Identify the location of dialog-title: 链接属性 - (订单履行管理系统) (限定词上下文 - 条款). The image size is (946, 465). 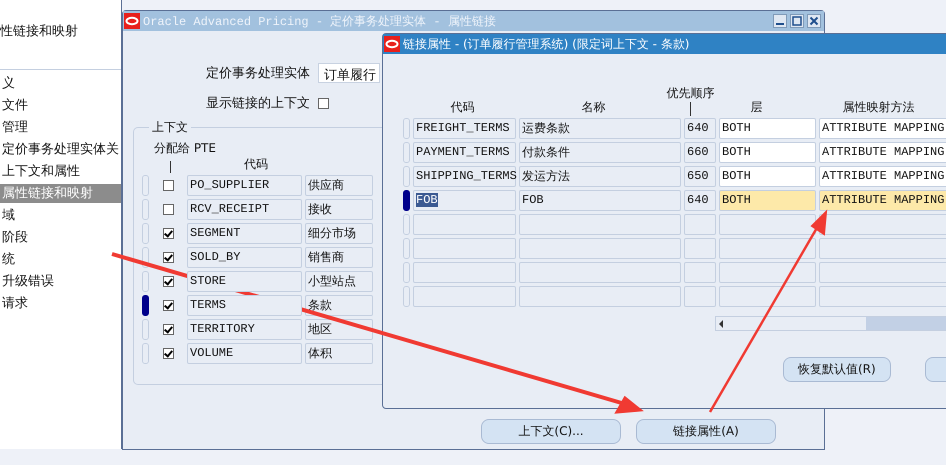
(546, 44).